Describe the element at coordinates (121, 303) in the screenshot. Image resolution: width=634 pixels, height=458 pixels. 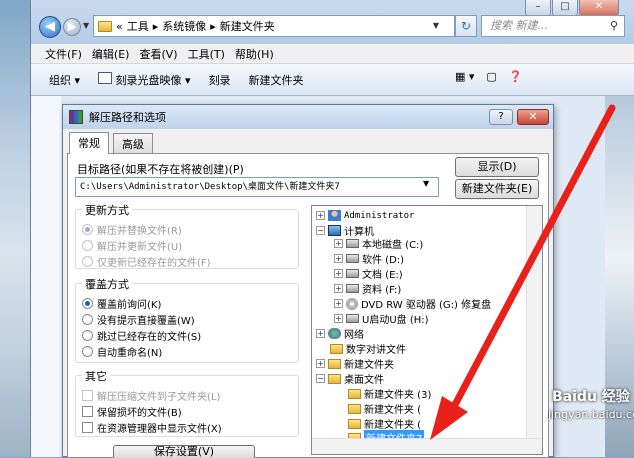
I see `option-ask-before: 覆盖前询问(K)` at that location.